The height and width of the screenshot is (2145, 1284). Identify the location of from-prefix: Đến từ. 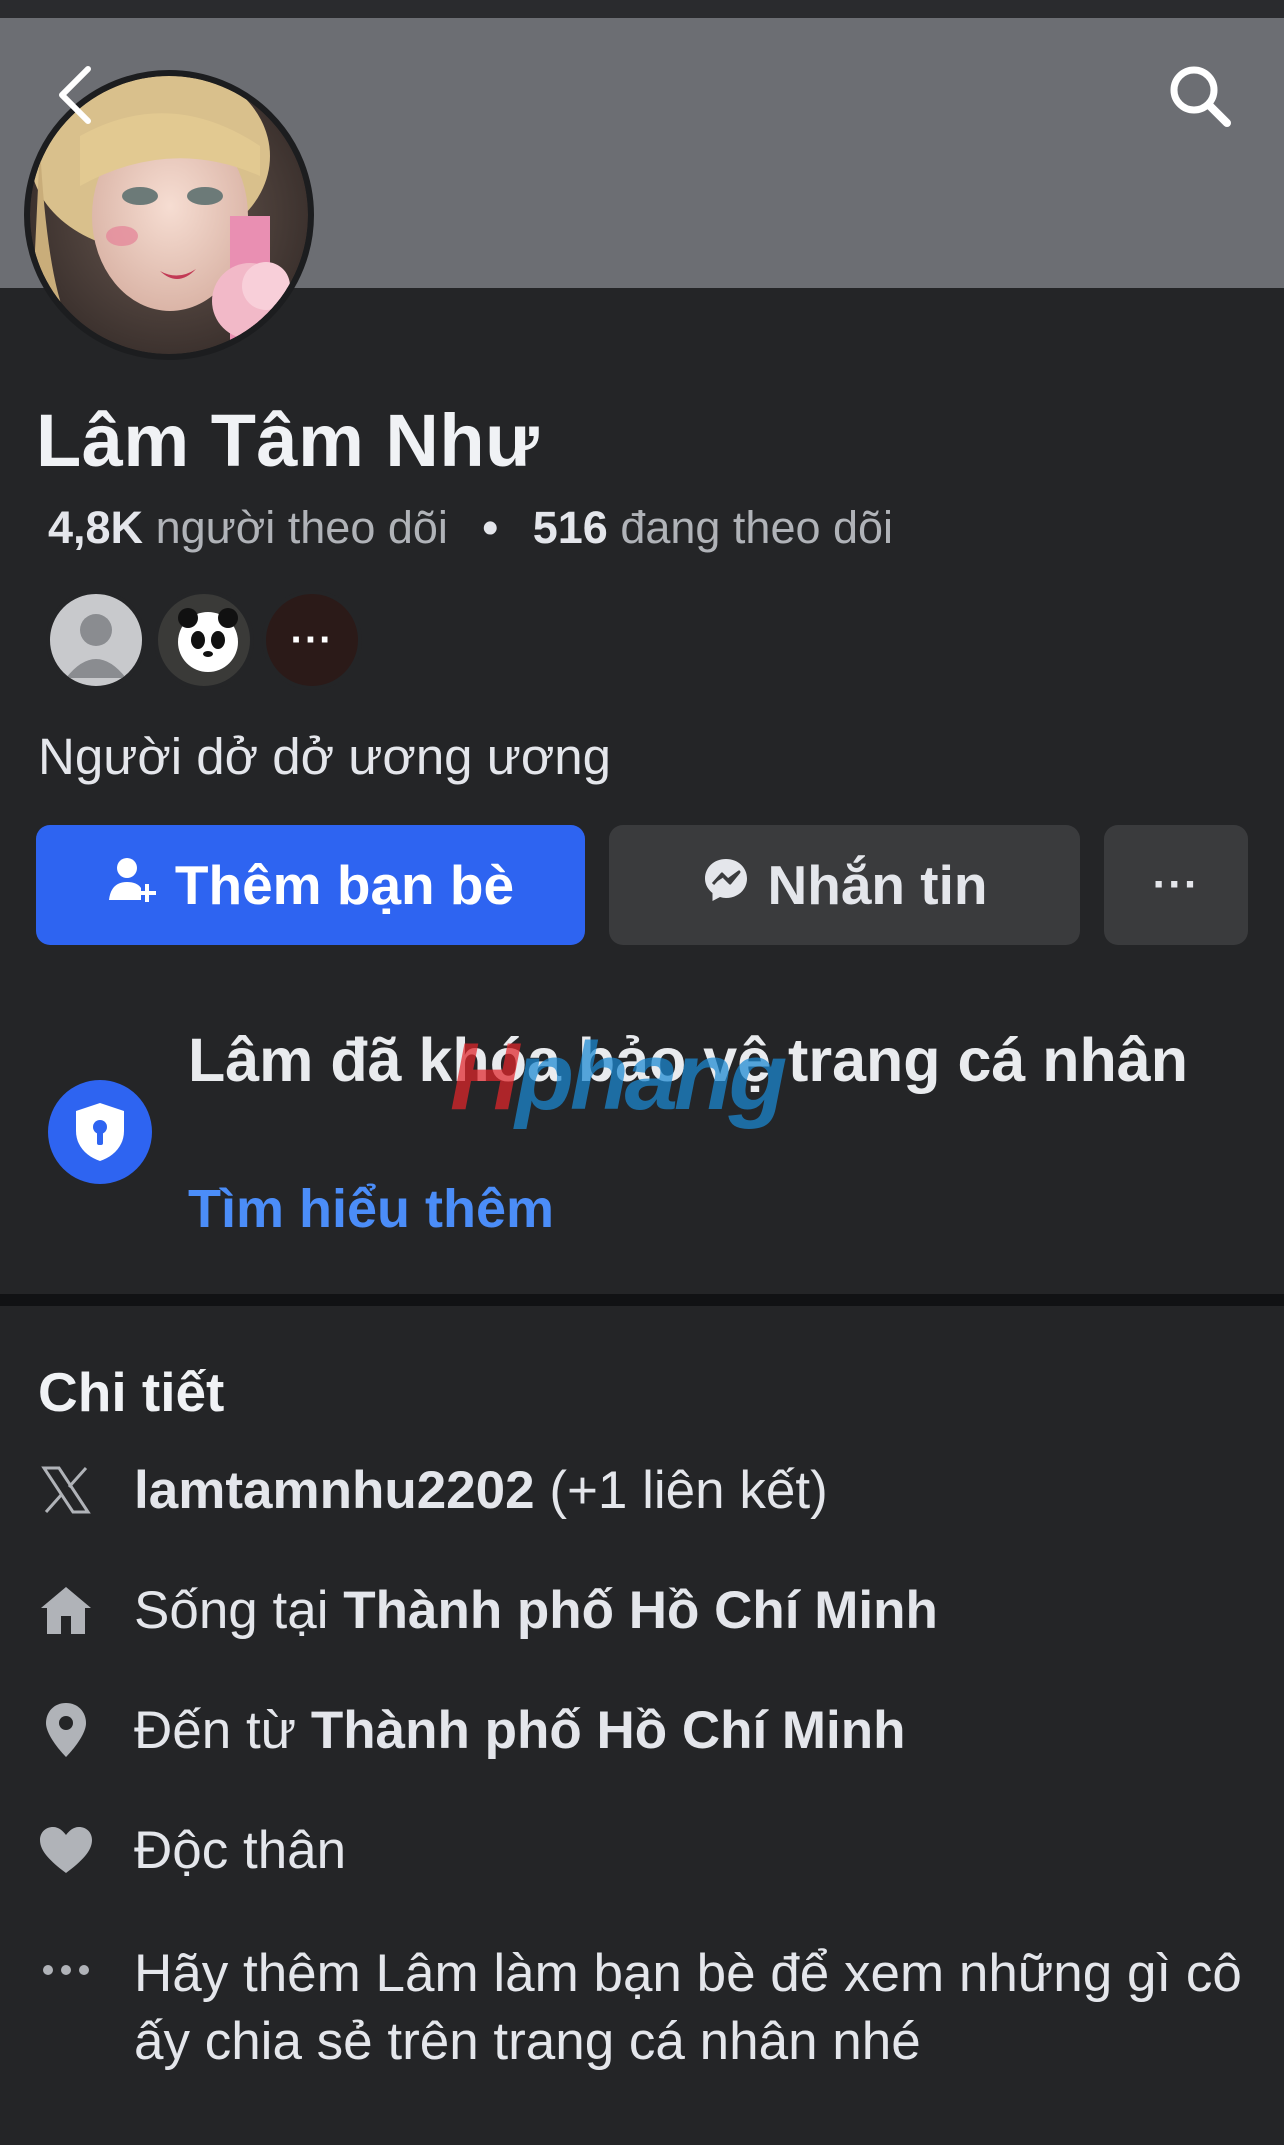
(222, 1730).